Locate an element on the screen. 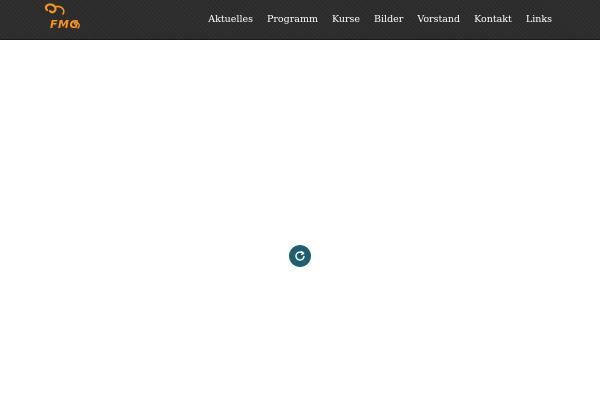 The width and height of the screenshot is (600, 400). nav-item-kurse: Kurse is located at coordinates (346, 19).